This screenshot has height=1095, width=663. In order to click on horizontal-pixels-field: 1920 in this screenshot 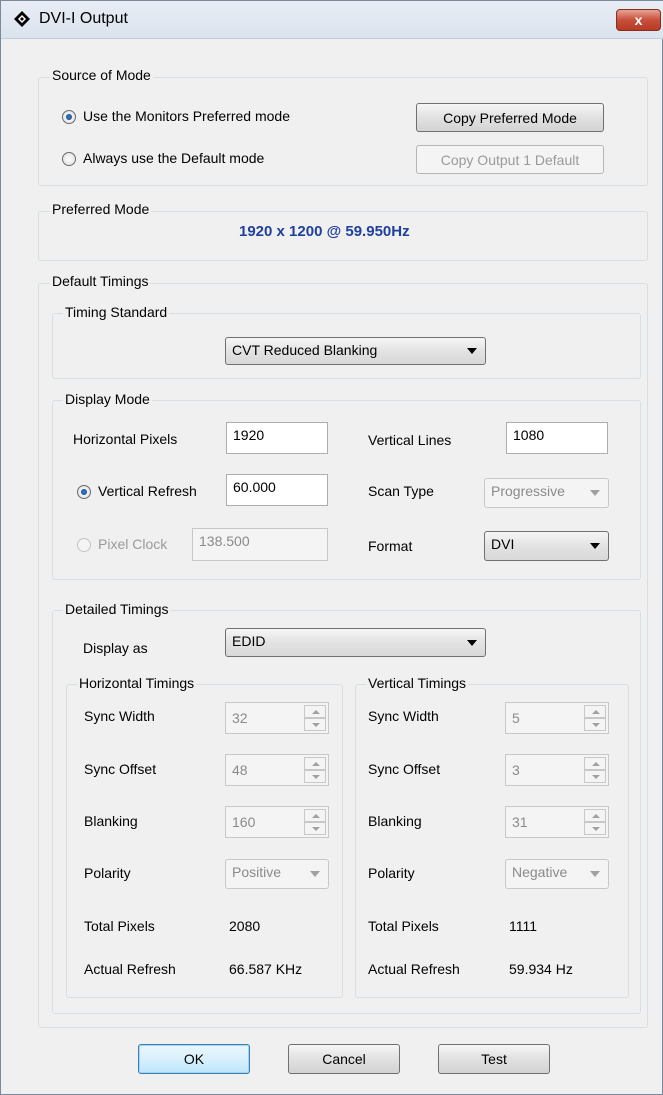, I will do `click(277, 438)`.